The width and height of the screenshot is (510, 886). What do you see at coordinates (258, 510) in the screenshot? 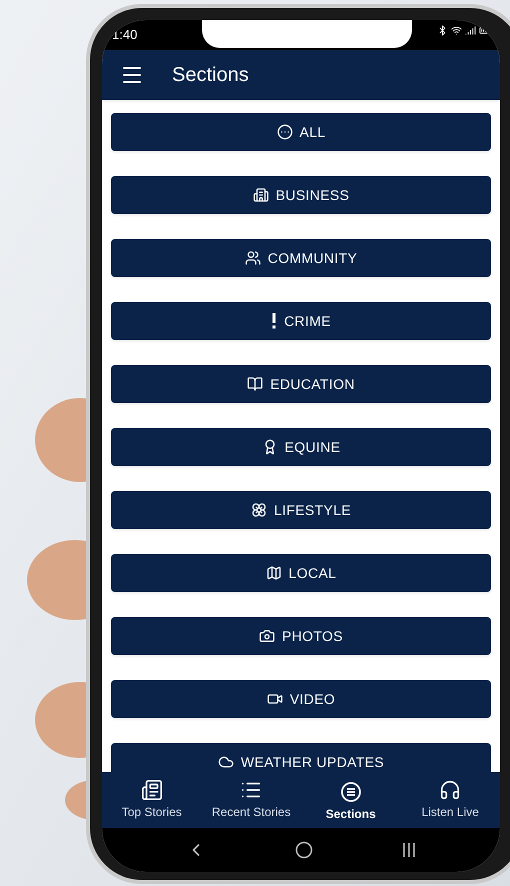
I see `flower-icon` at bounding box center [258, 510].